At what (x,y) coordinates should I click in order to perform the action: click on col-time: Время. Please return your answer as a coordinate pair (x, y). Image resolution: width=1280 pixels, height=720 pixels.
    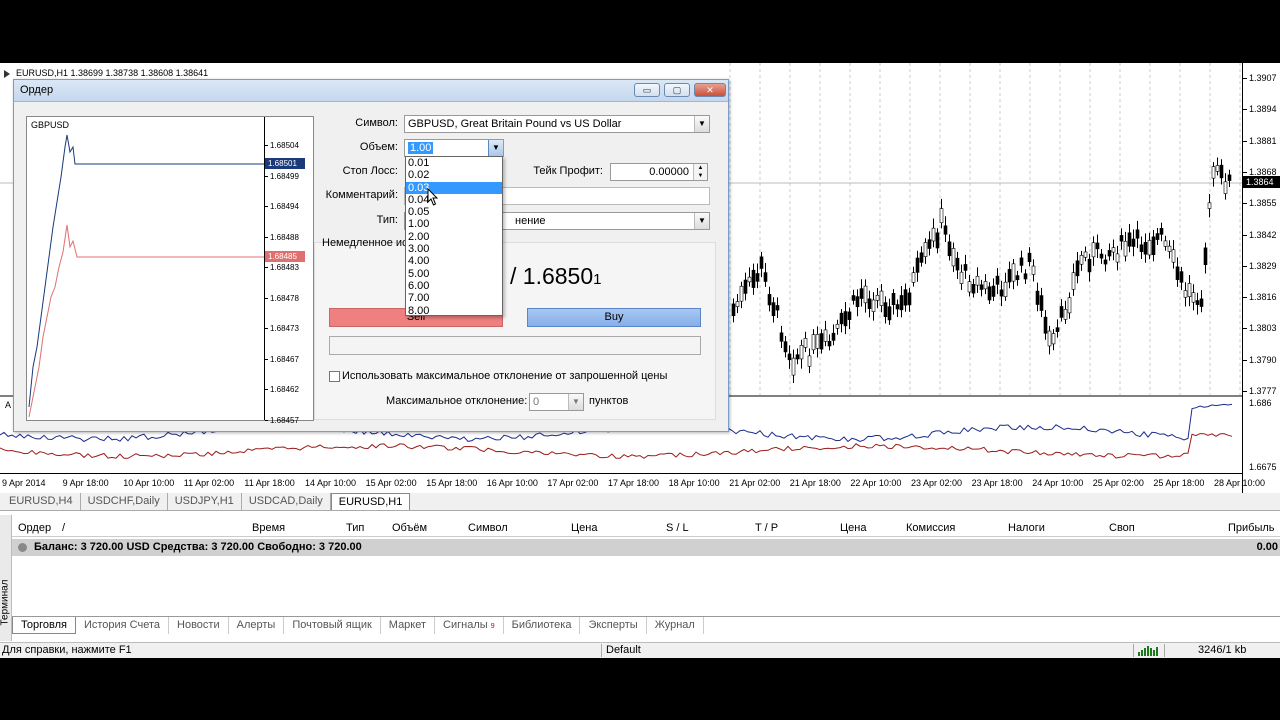
    Looking at the image, I should click on (268, 528).